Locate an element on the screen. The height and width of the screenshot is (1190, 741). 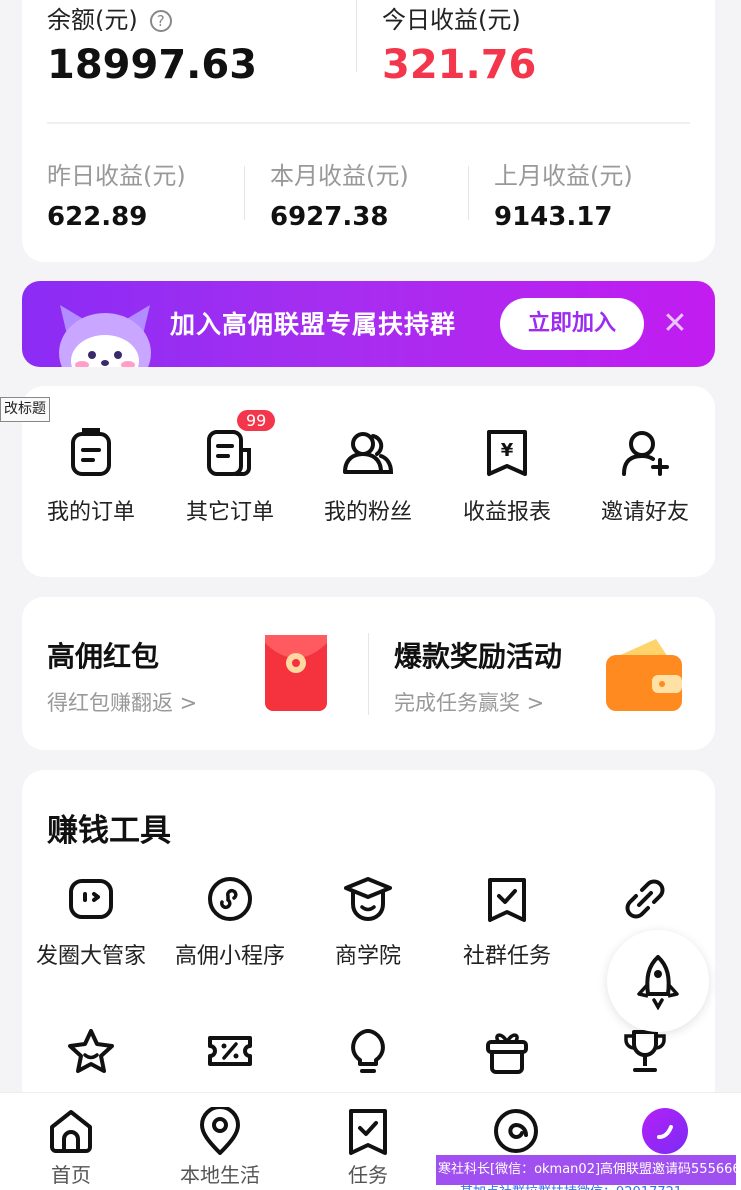
earnings-report-label: 收益报表 is located at coordinates (506, 512).